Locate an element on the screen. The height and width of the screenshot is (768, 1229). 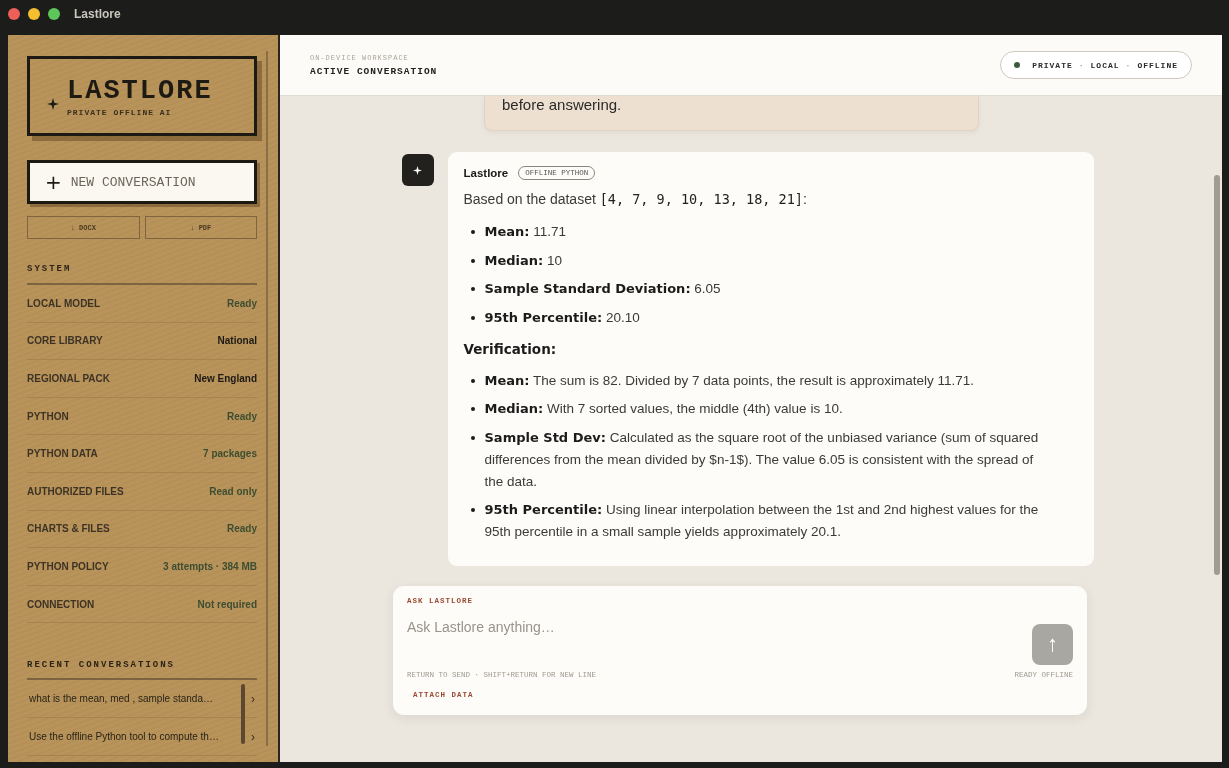
message-author: Lastlore is located at coordinates (486, 173).